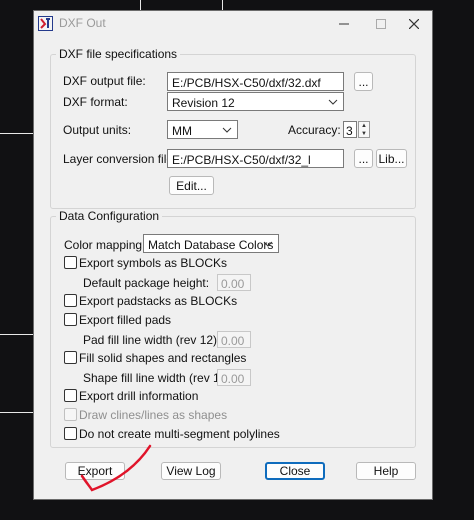 The height and width of the screenshot is (520, 474). I want to click on title-bar: DXF Out, so click(233, 24).